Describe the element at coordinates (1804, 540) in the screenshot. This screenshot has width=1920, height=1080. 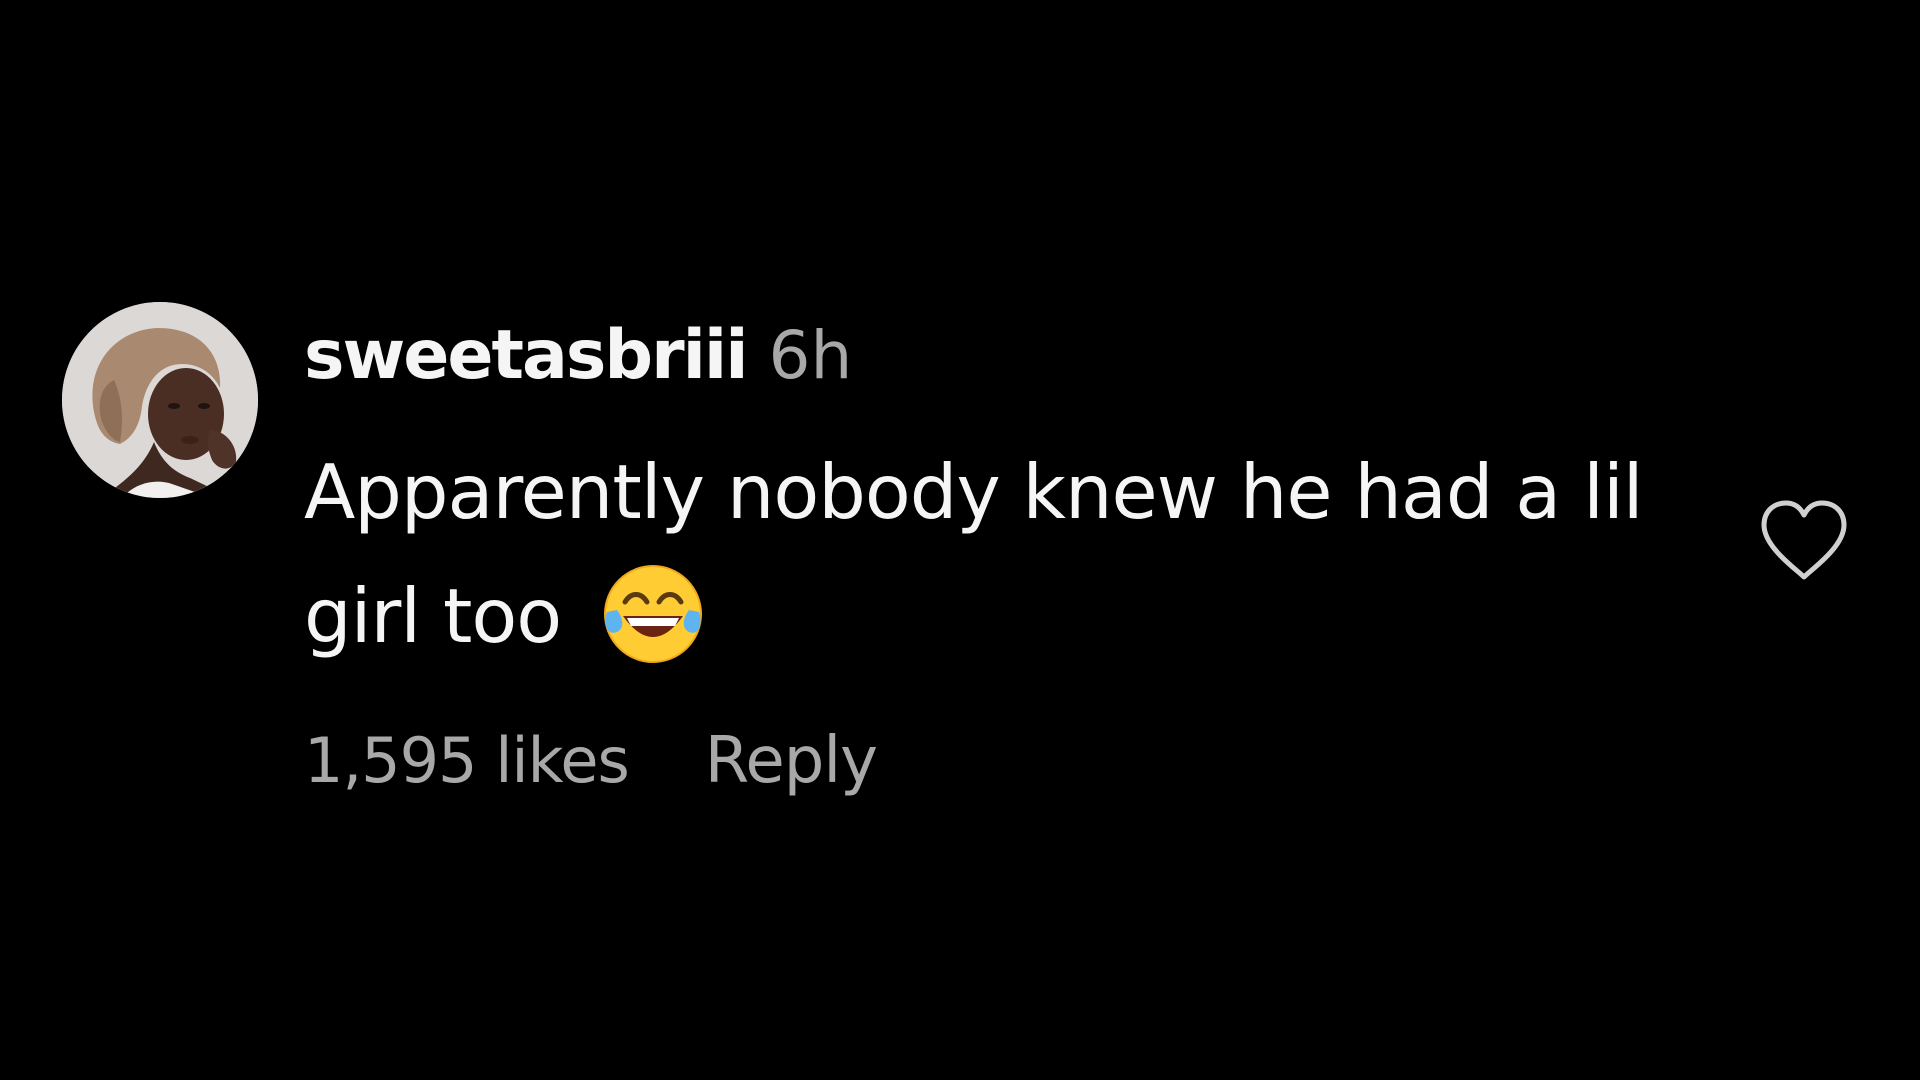
I see `heart-icon` at that location.